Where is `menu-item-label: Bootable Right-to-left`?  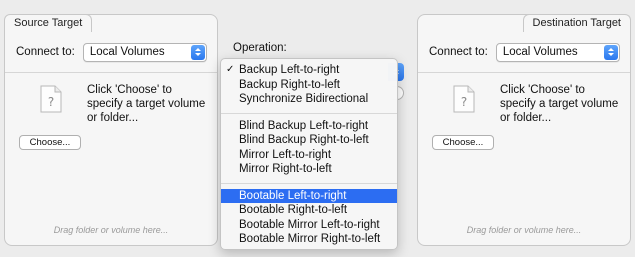 menu-item-label: Bootable Right-to-left is located at coordinates (293, 210).